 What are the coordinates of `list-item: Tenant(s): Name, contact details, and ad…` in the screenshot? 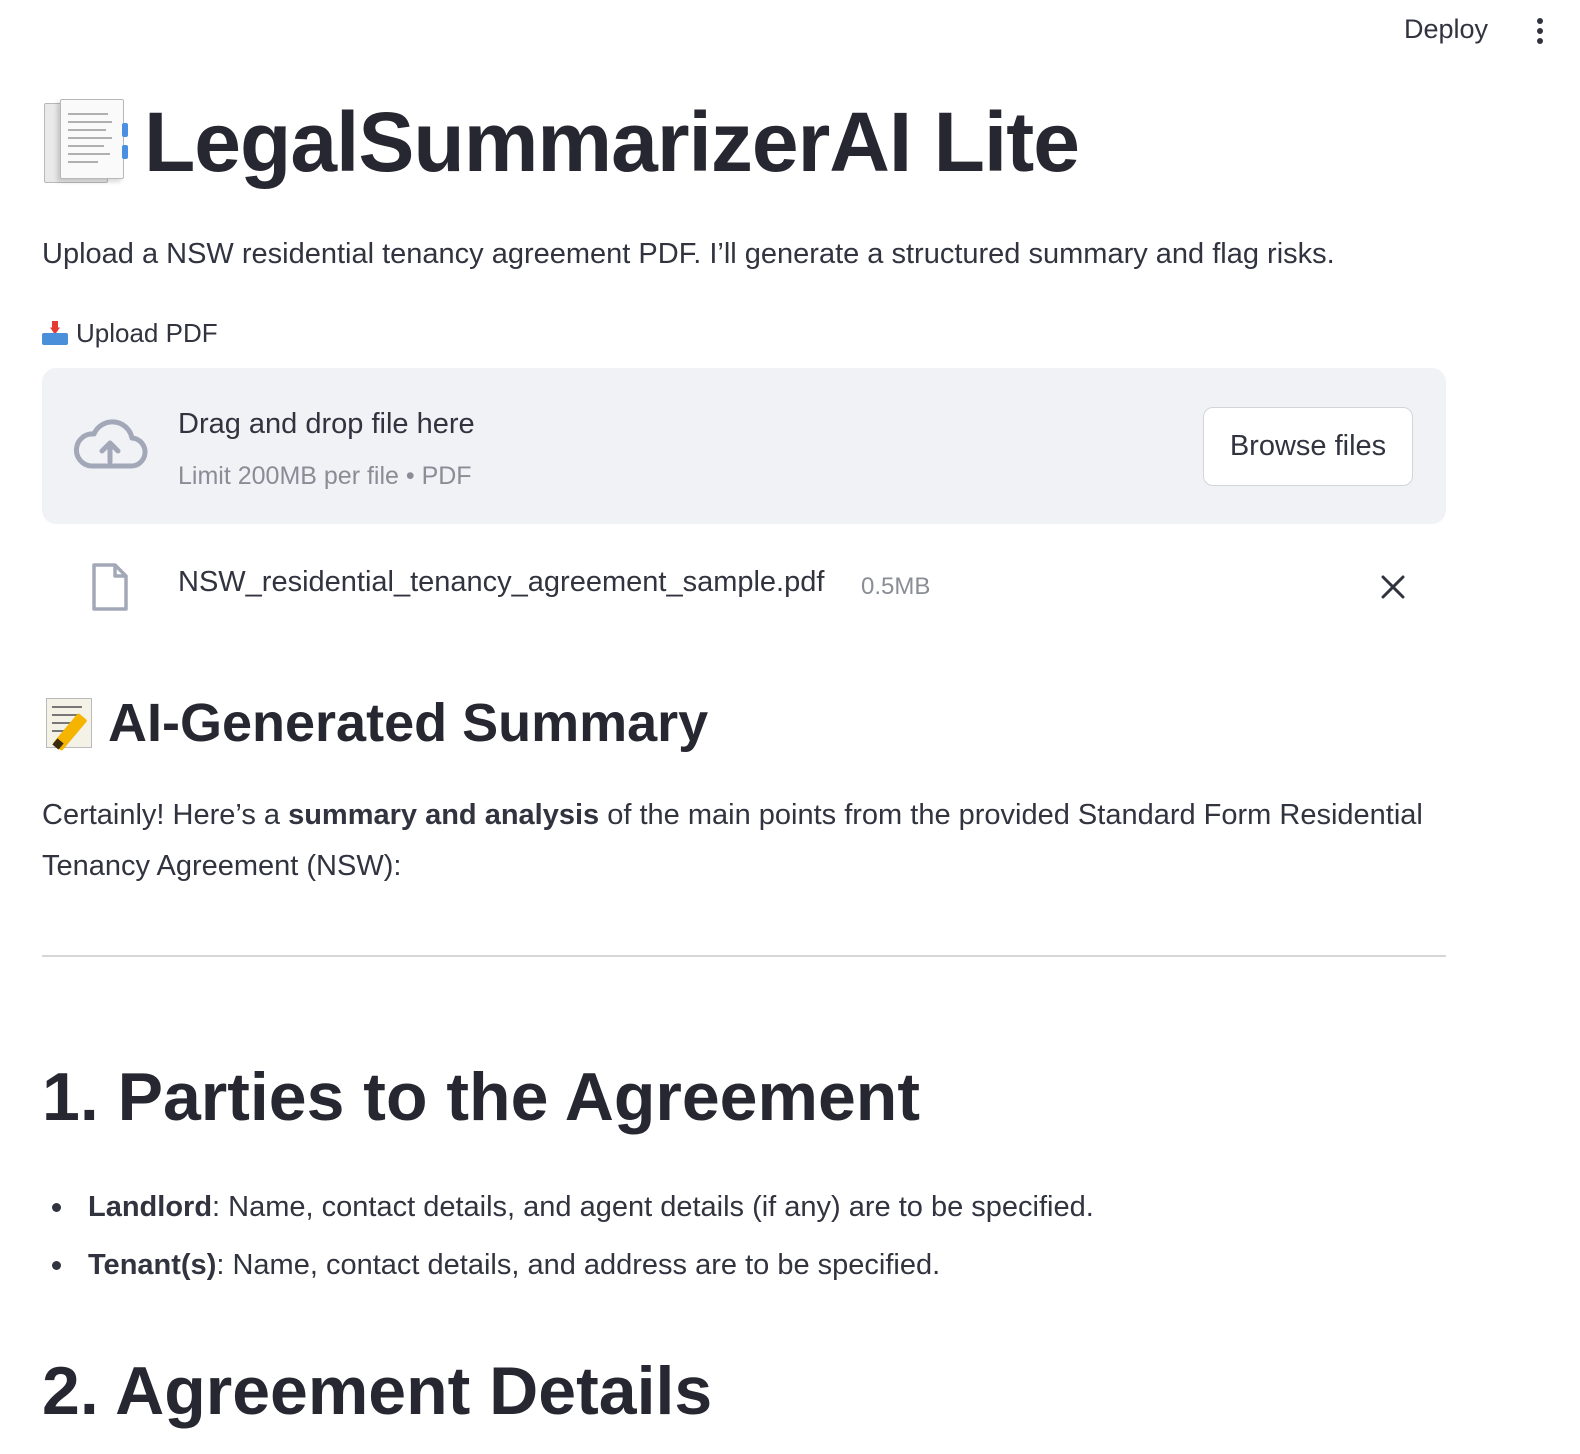 It's located at (744, 1265).